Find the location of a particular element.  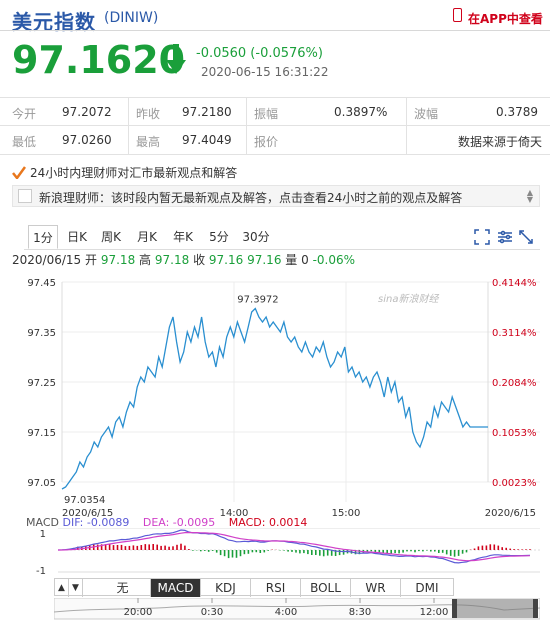

tab-kdj: KDJ is located at coordinates (226, 588).